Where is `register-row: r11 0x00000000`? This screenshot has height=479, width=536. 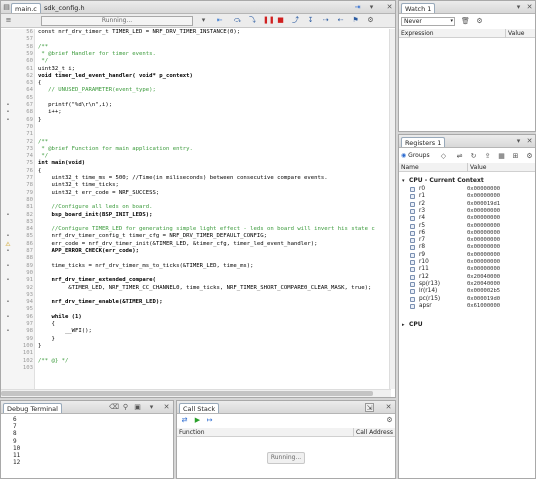
register-row: r11 0x00000000 is located at coordinates (467, 269).